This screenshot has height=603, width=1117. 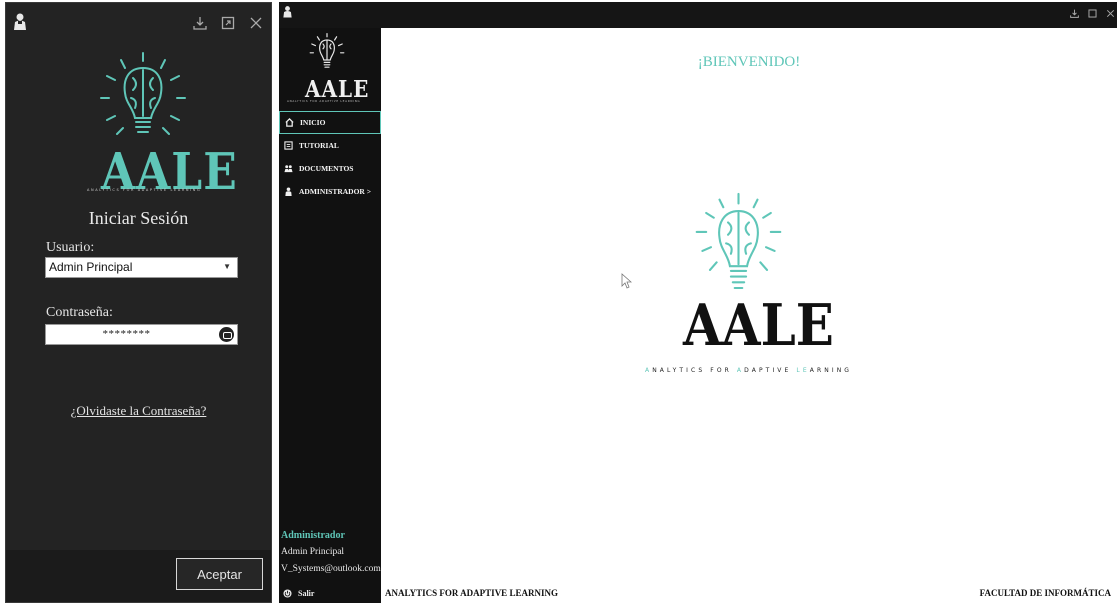 I want to click on password-mask: ********, so click(x=126, y=334).